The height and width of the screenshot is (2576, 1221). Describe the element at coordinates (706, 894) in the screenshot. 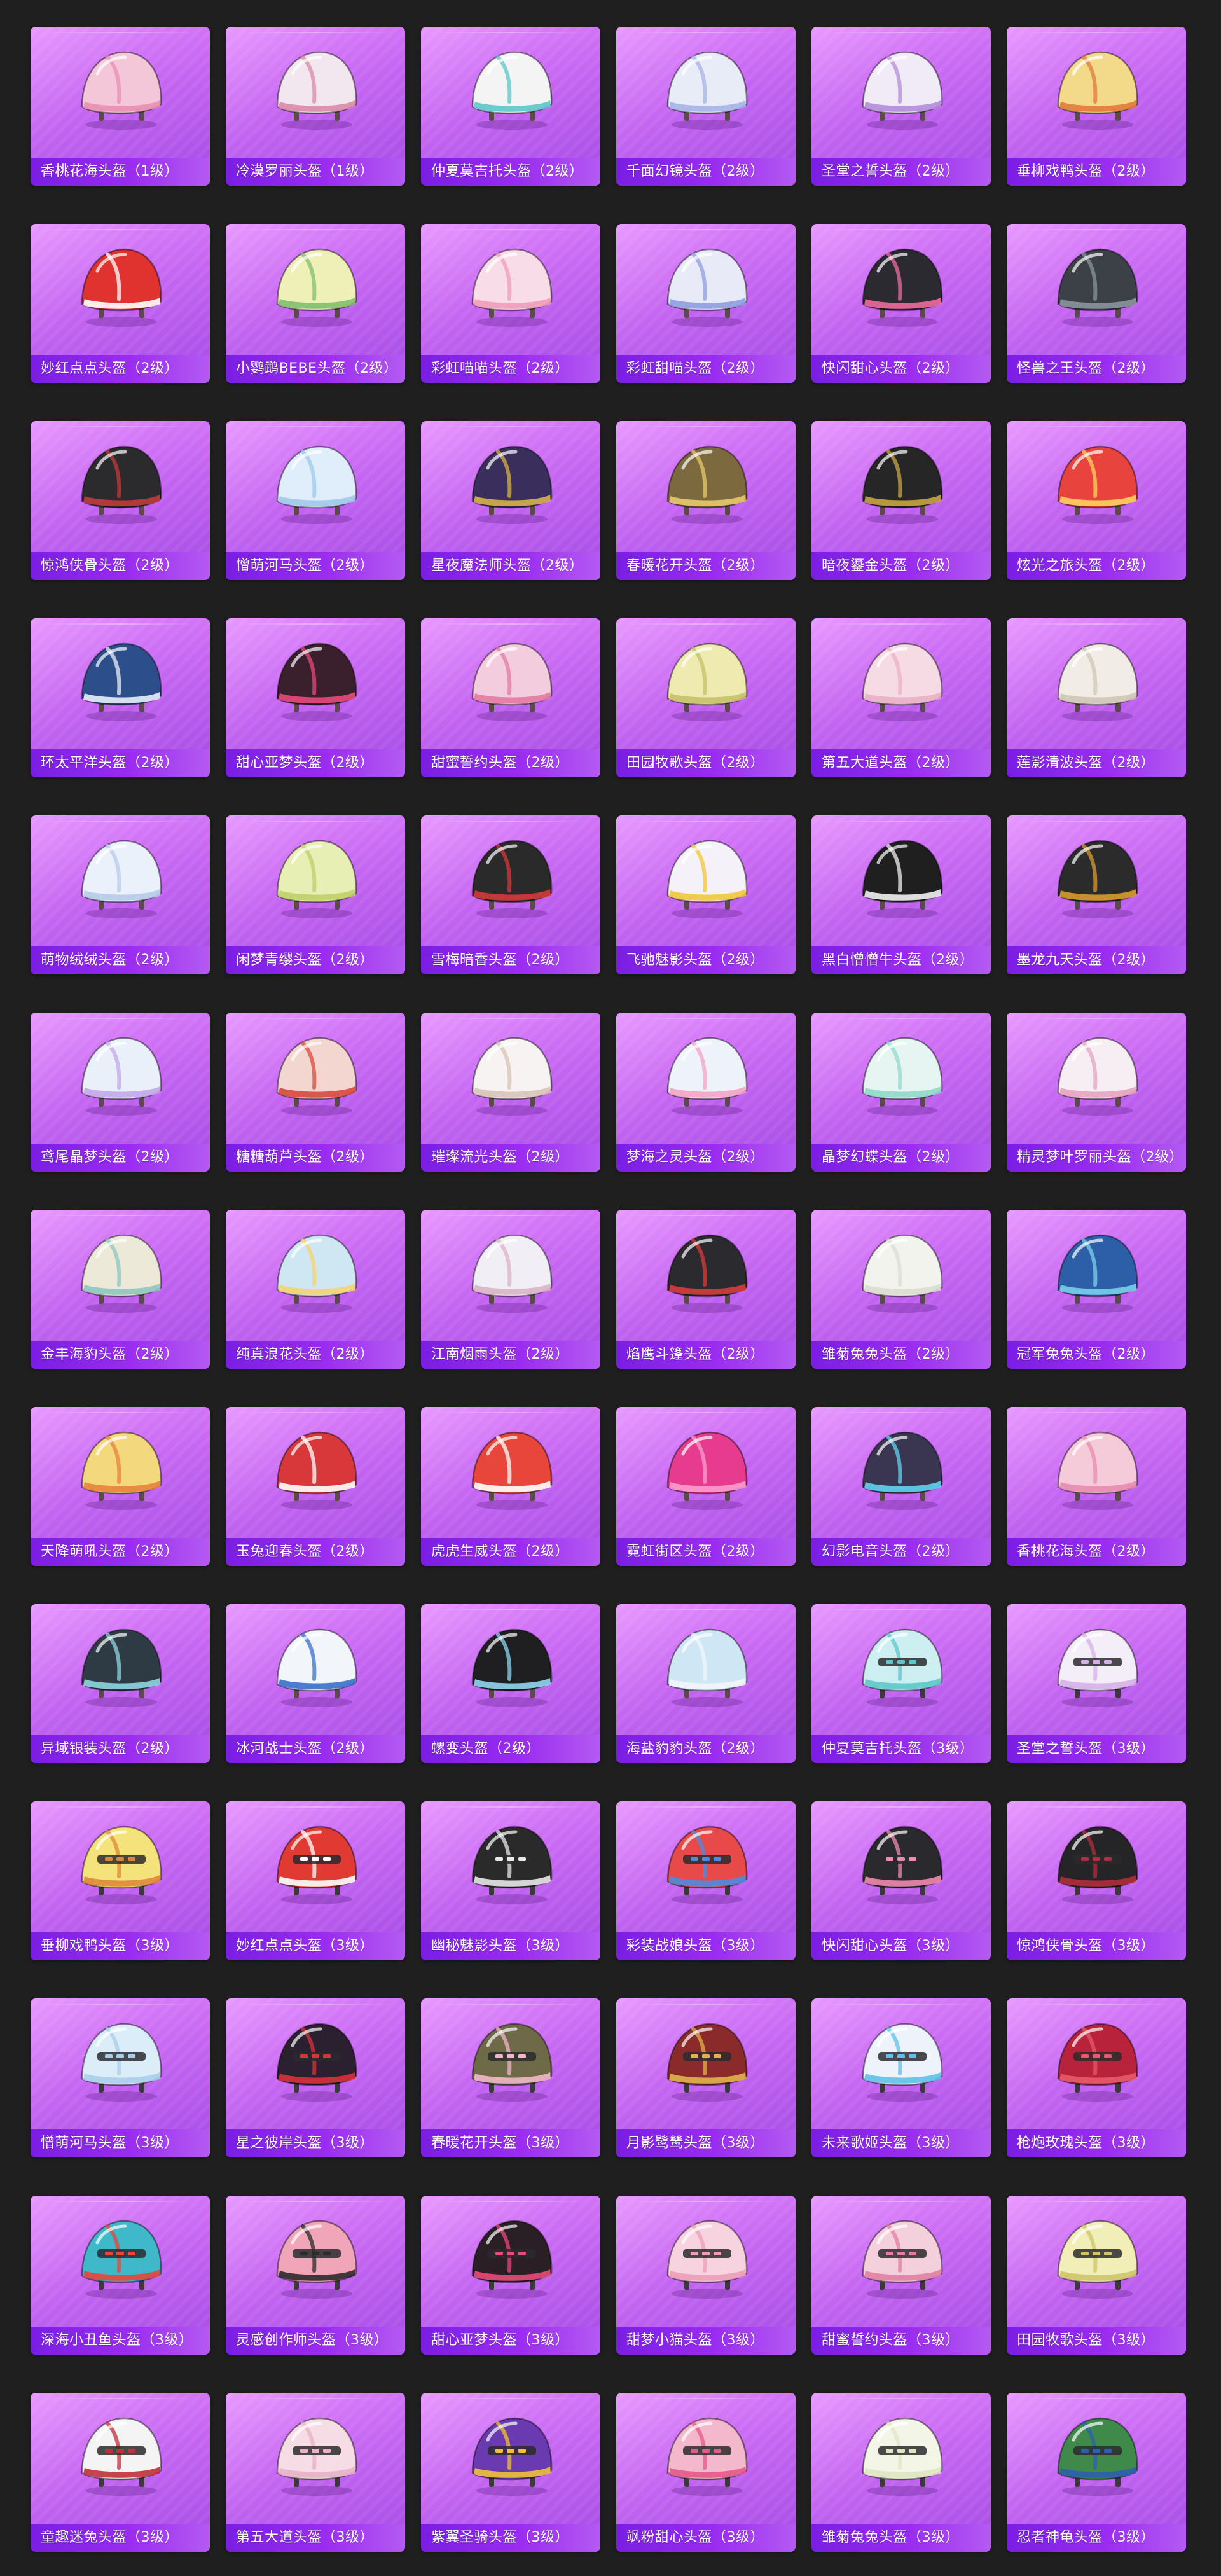

I see `helmet-card: 飞驰魅影头盔（2级）` at that location.